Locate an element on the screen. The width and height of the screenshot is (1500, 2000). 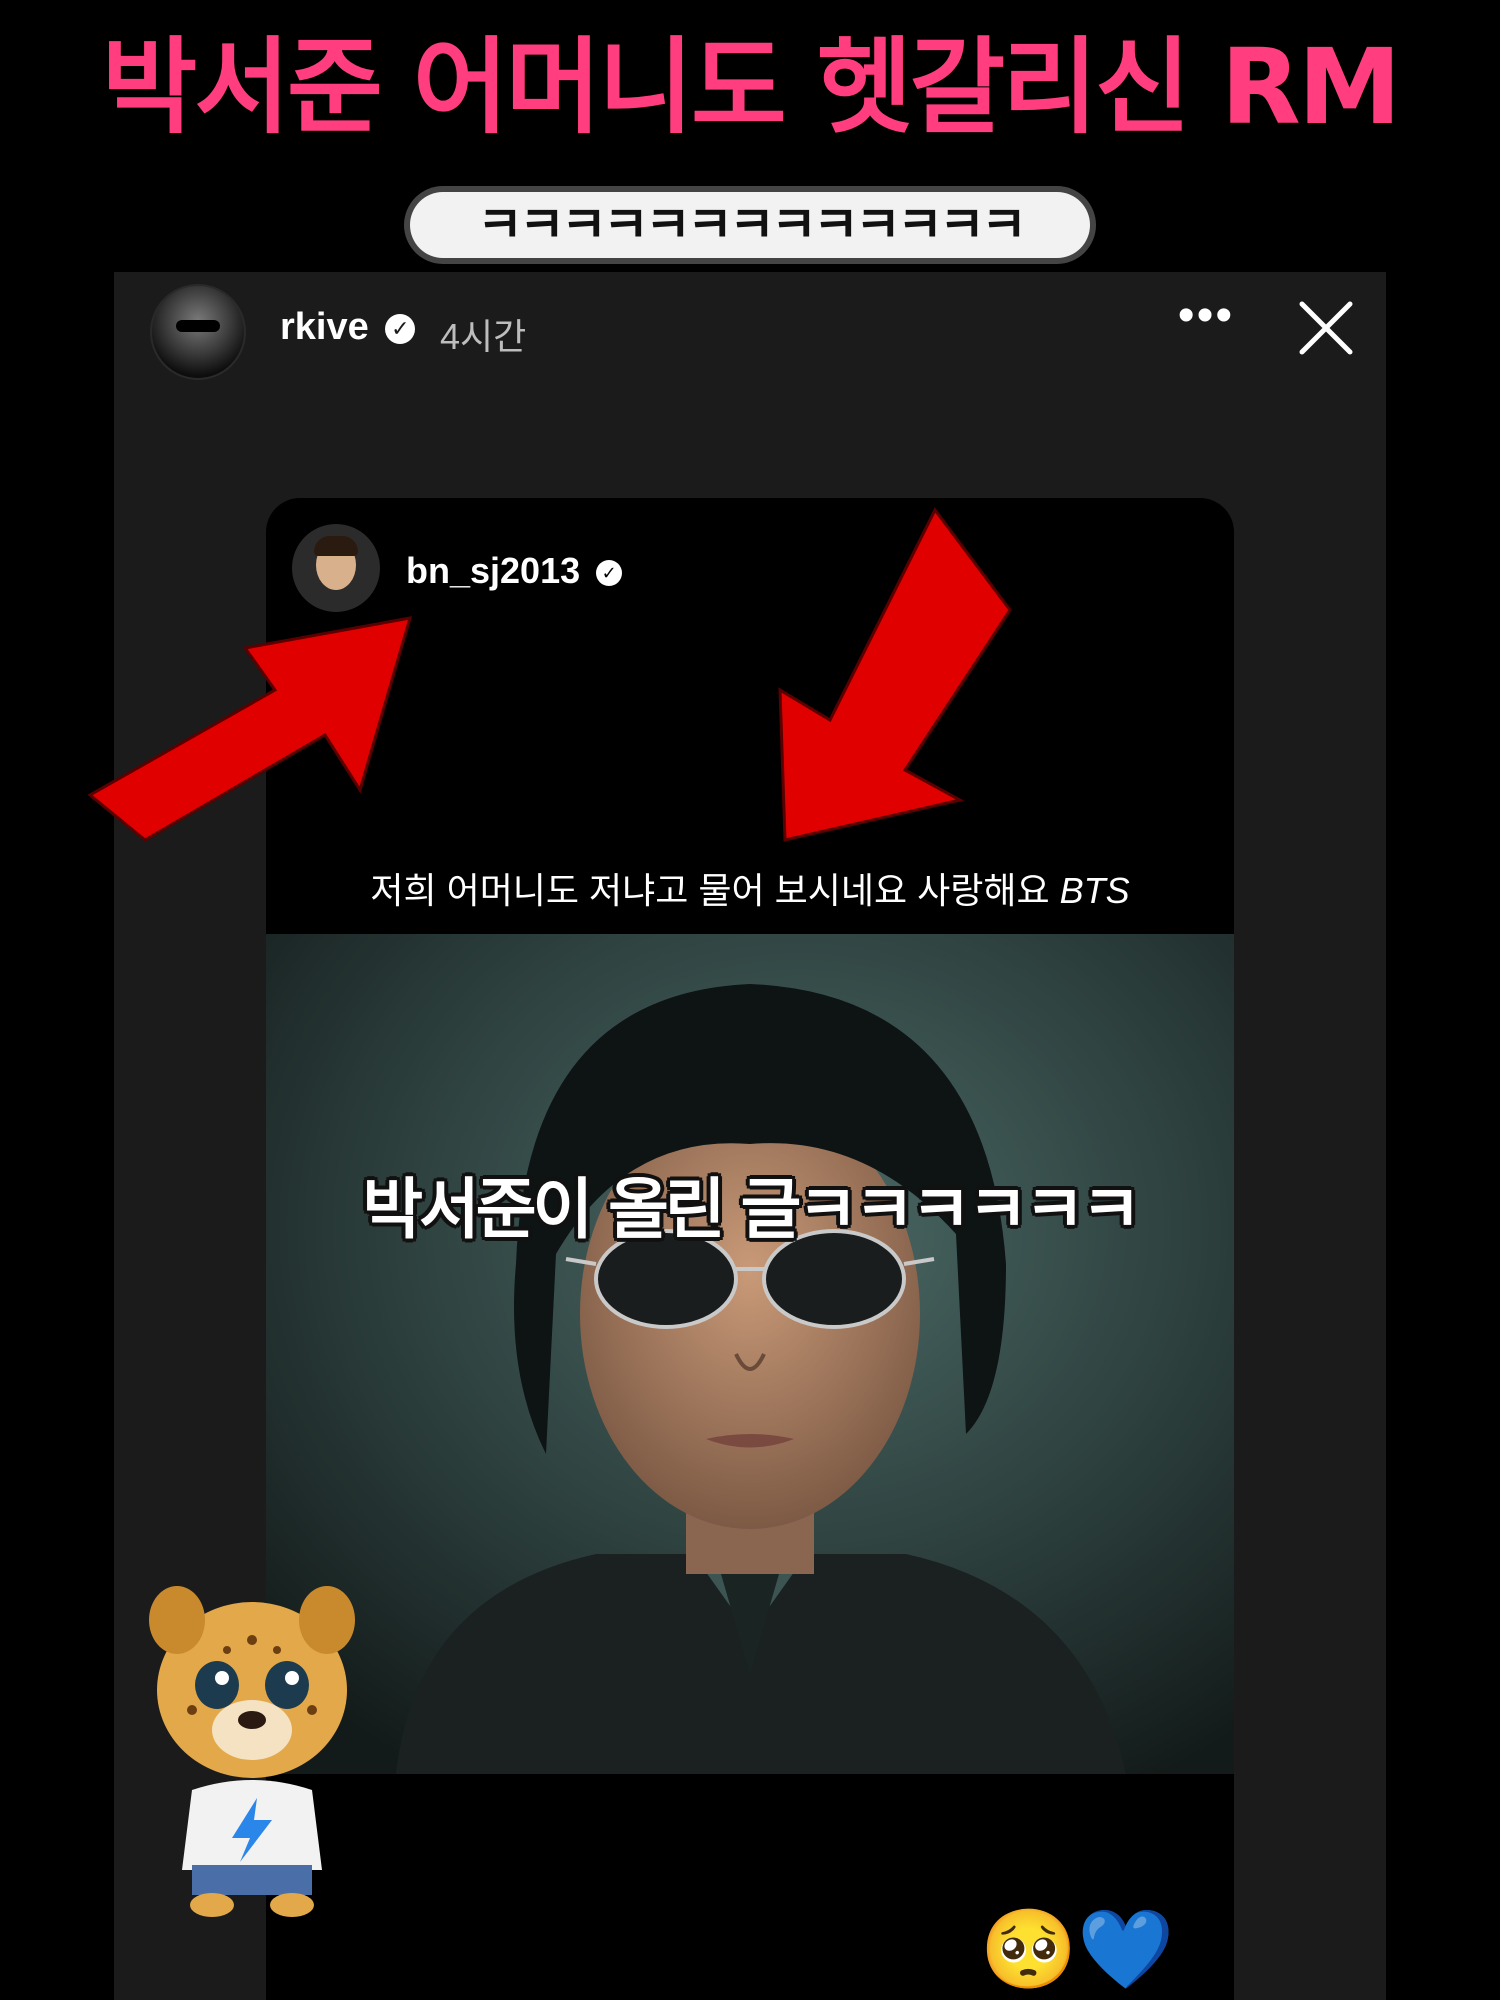
avatar is located at coordinates (198, 332).